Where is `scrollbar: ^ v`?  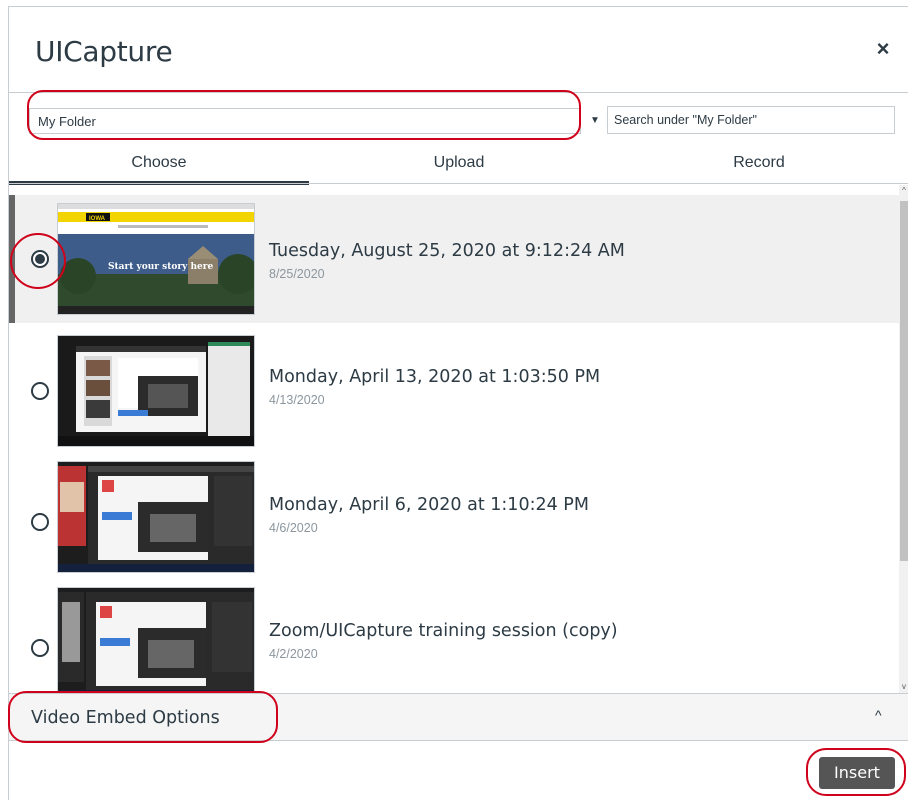
scrollbar: ^ v is located at coordinates (903, 439).